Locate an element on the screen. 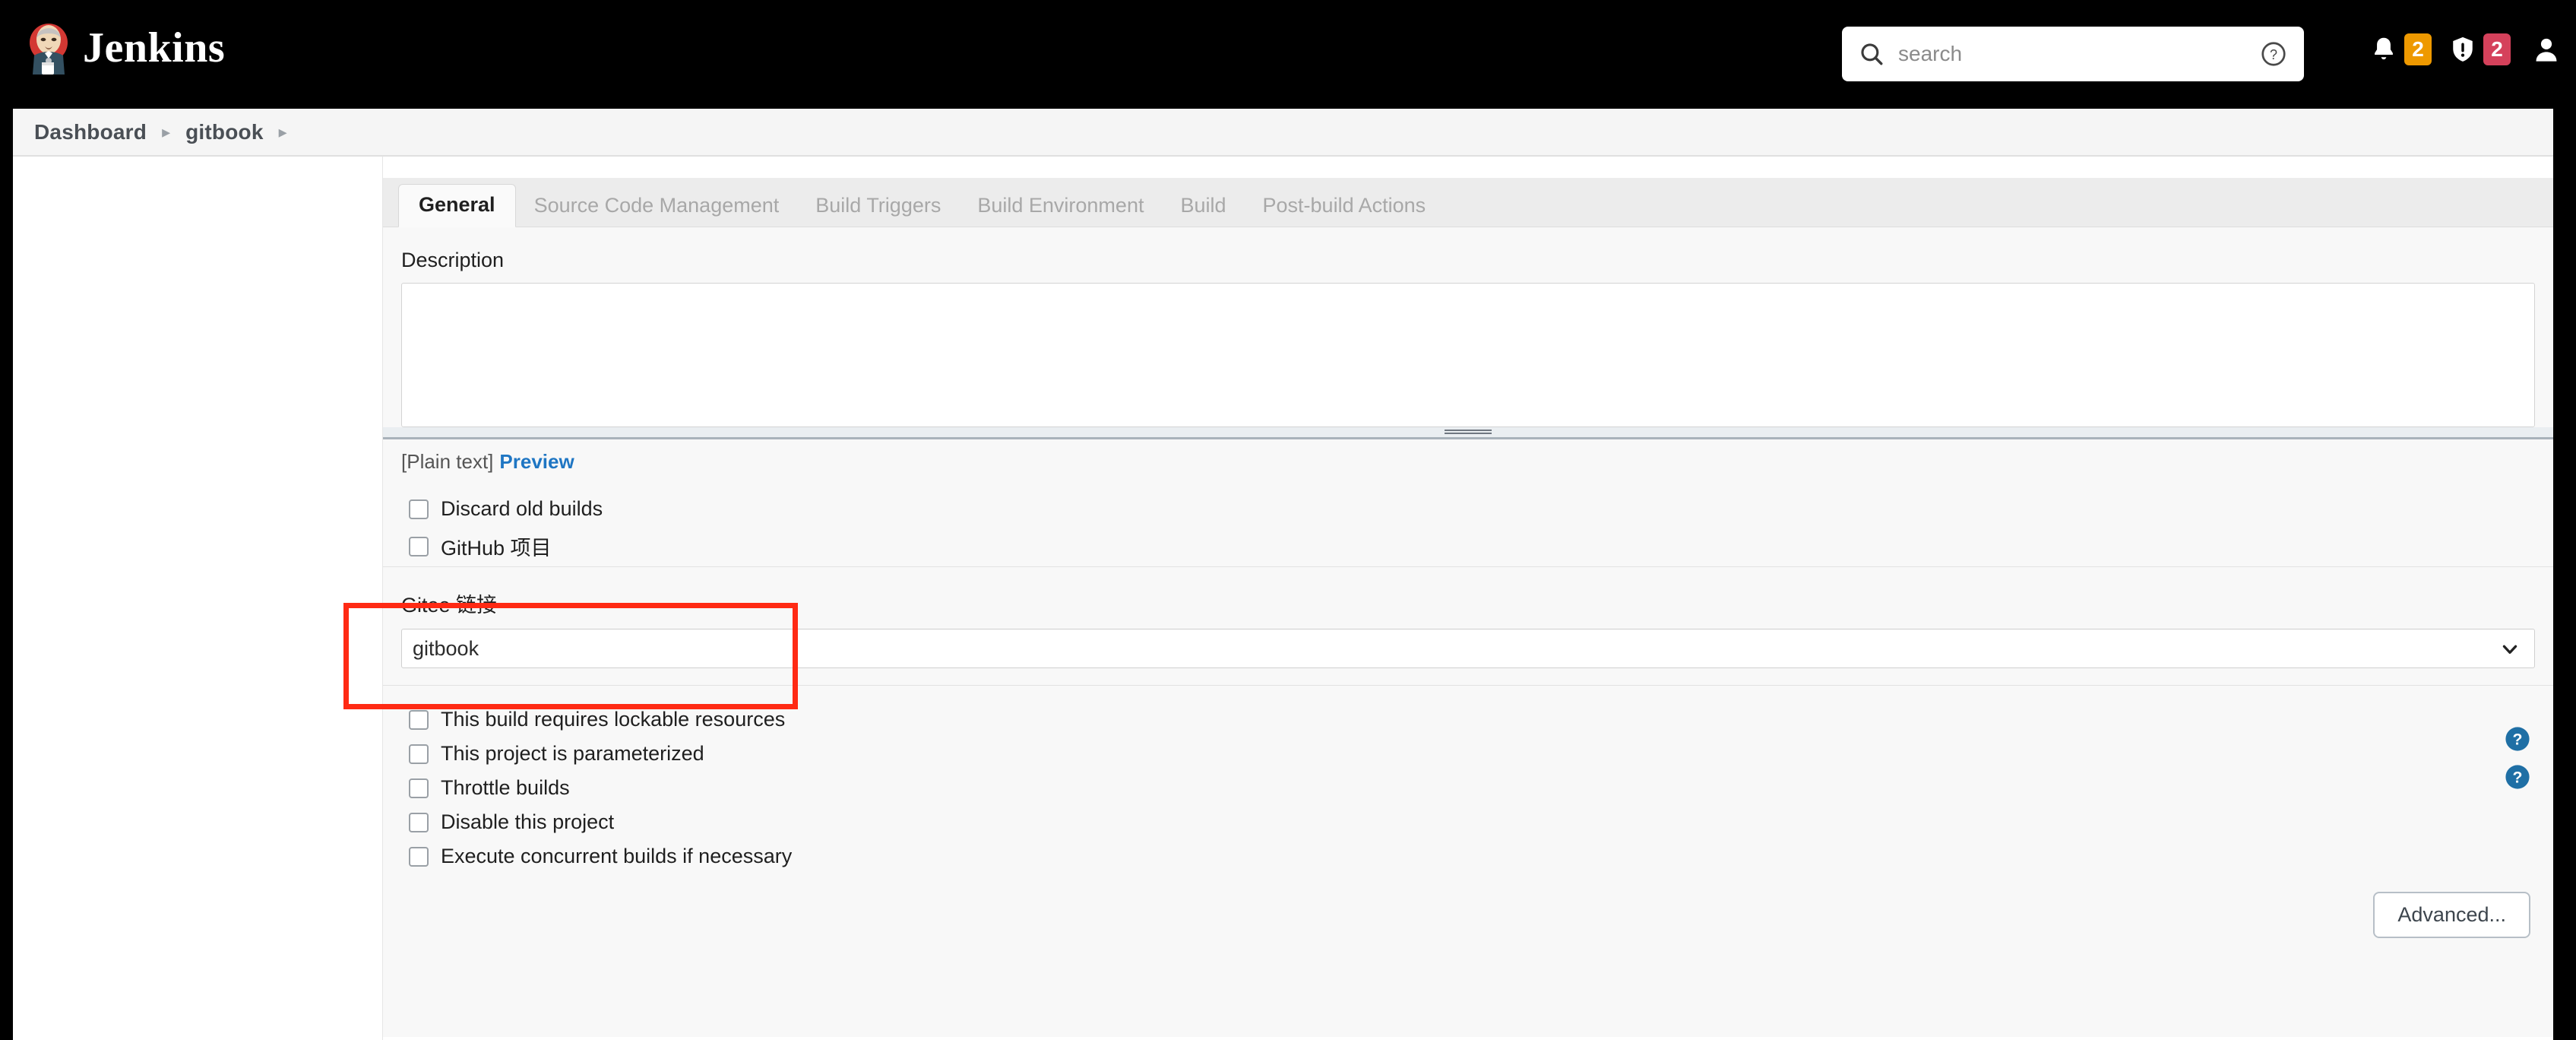 The height and width of the screenshot is (1040, 2576). checkbox-row-lockable-resources: This build requires lockable resources is located at coordinates (1477, 719).